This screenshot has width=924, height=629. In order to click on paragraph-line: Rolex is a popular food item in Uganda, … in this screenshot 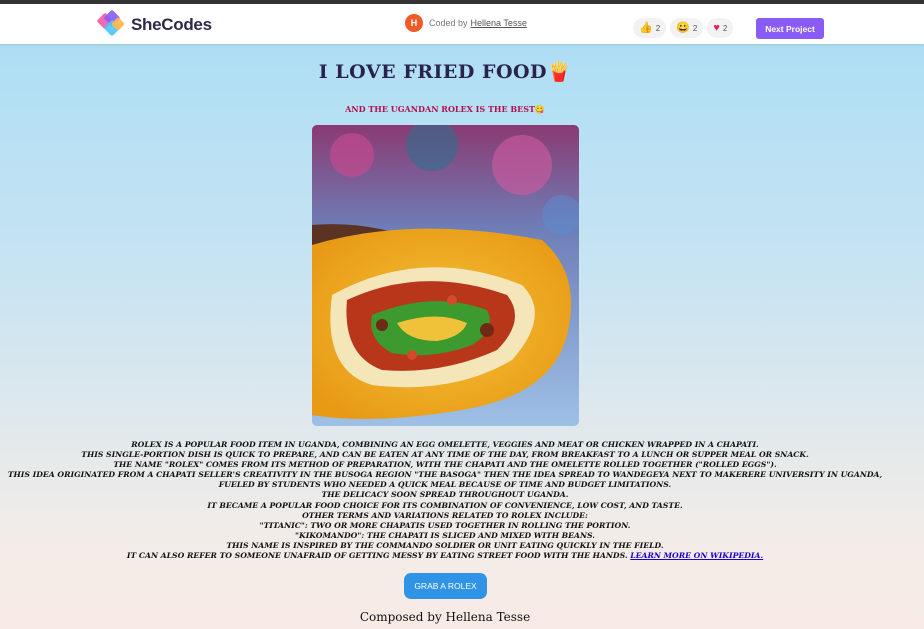, I will do `click(445, 444)`.